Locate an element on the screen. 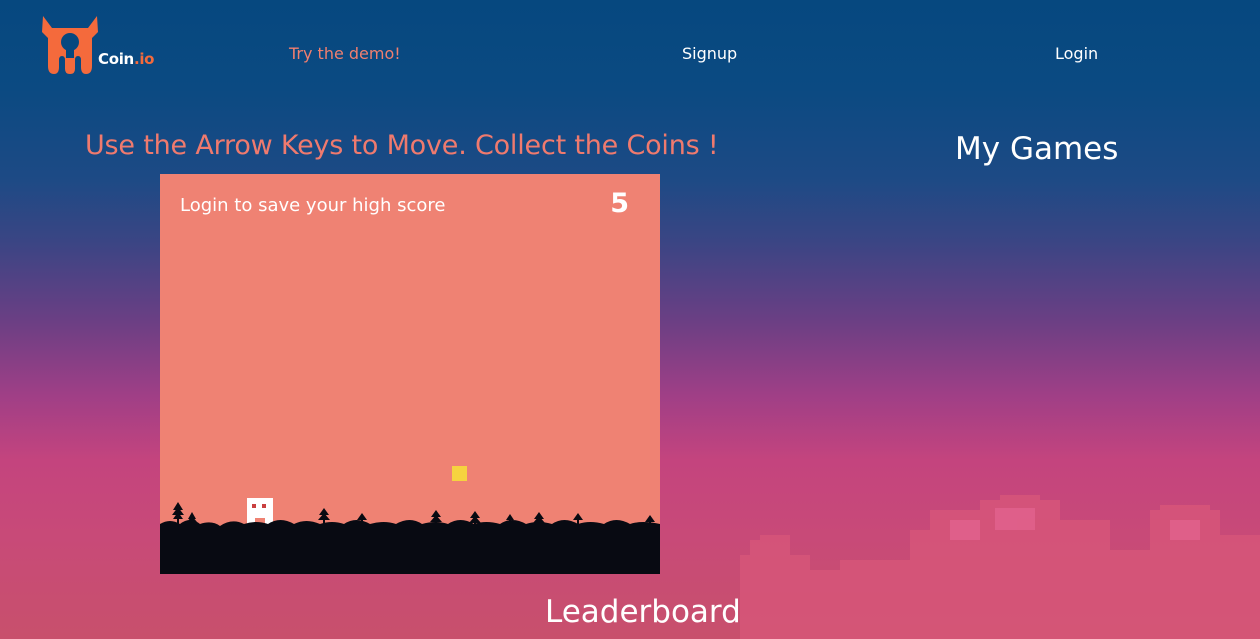 This screenshot has width=1260, height=639. logo-wordmark: Coin.io is located at coordinates (126, 59).